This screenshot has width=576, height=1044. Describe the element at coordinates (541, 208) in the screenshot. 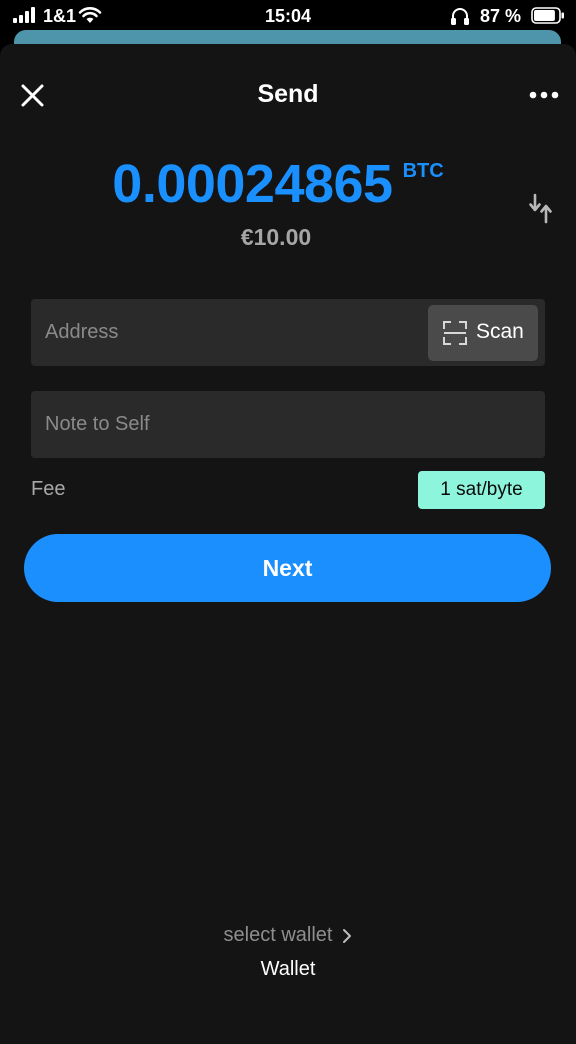

I see `swap-arrows-icon` at that location.